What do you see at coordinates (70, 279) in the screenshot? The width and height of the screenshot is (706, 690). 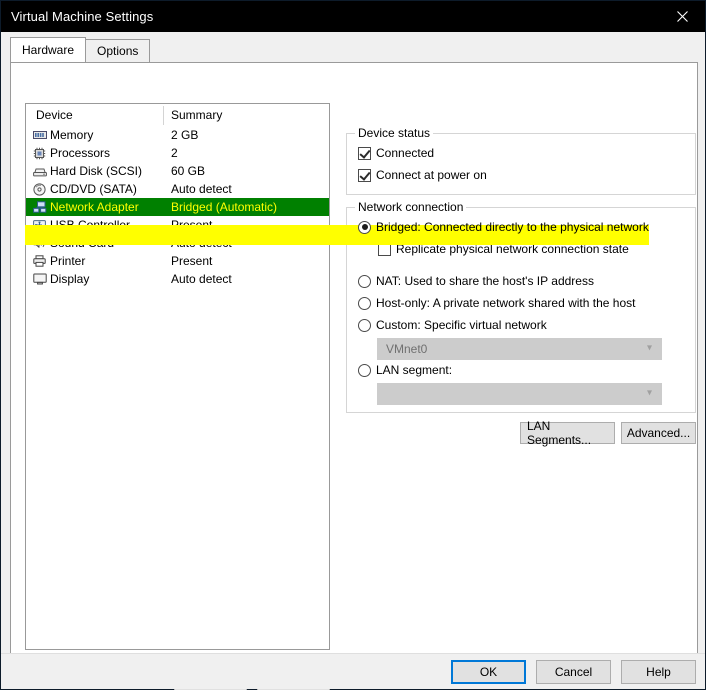 I see `device-name-label: Display` at bounding box center [70, 279].